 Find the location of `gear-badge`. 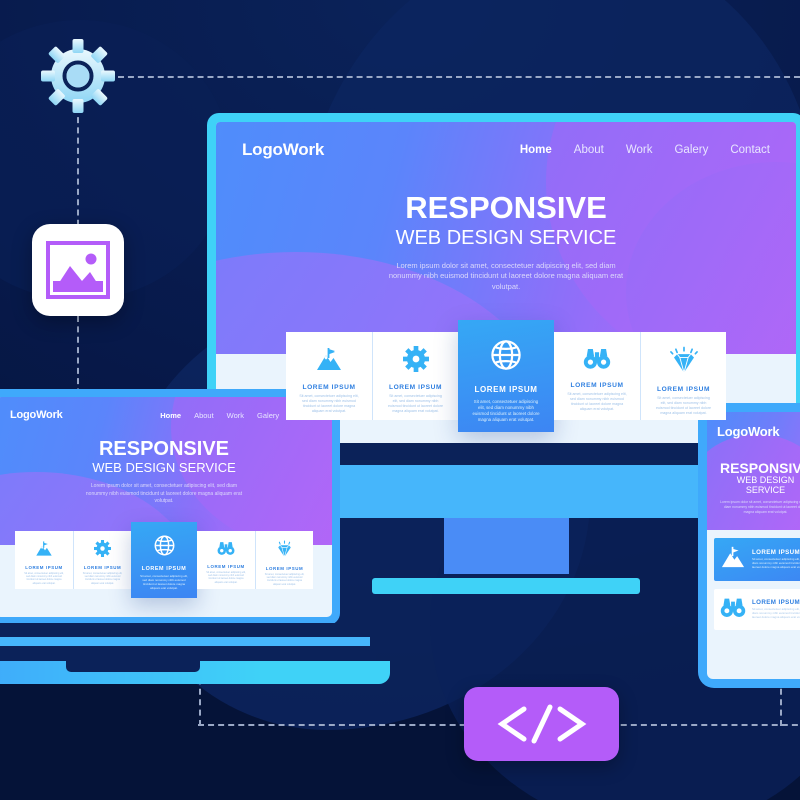

gear-badge is located at coordinates (78, 76).